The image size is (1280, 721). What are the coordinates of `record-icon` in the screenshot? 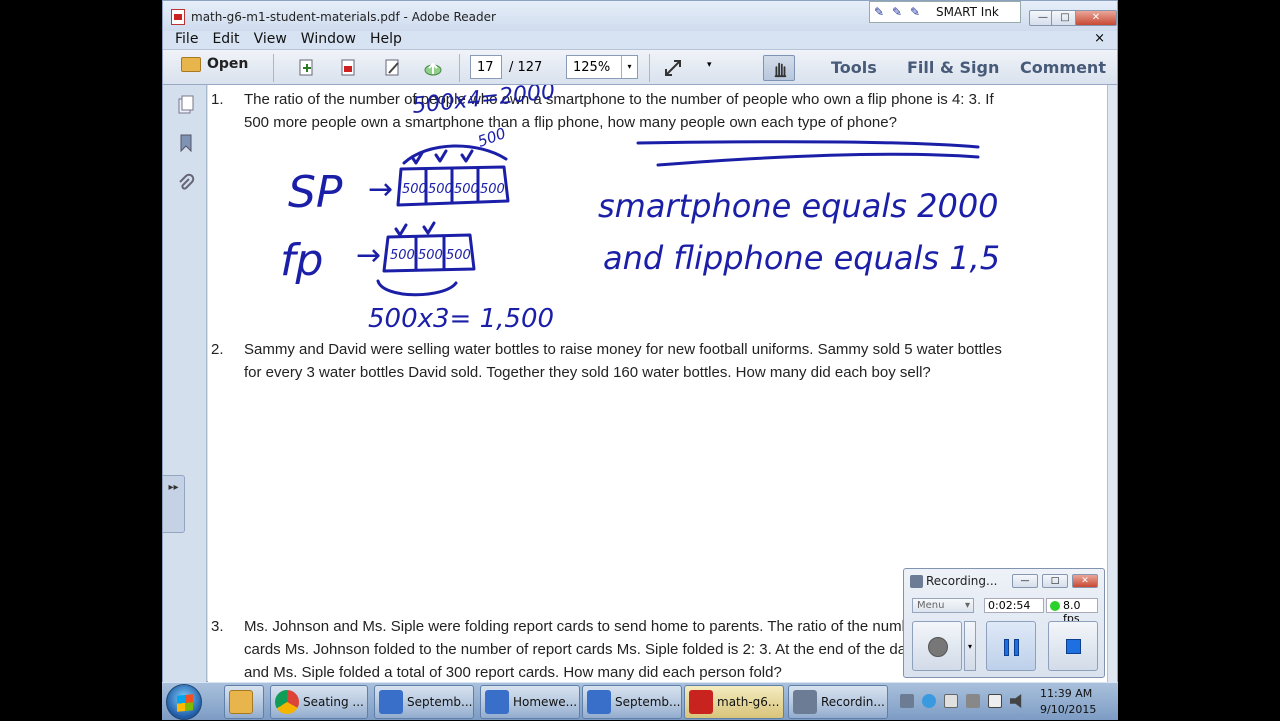 It's located at (938, 647).